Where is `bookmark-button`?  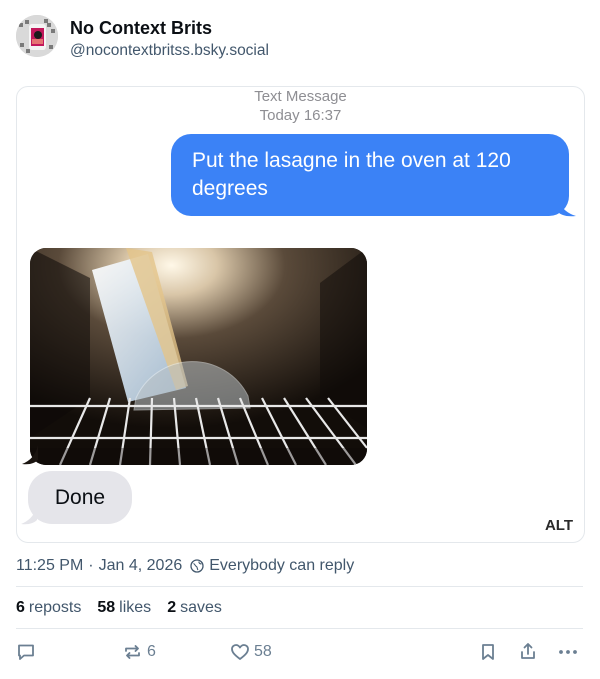 bookmark-button is located at coordinates (488, 652).